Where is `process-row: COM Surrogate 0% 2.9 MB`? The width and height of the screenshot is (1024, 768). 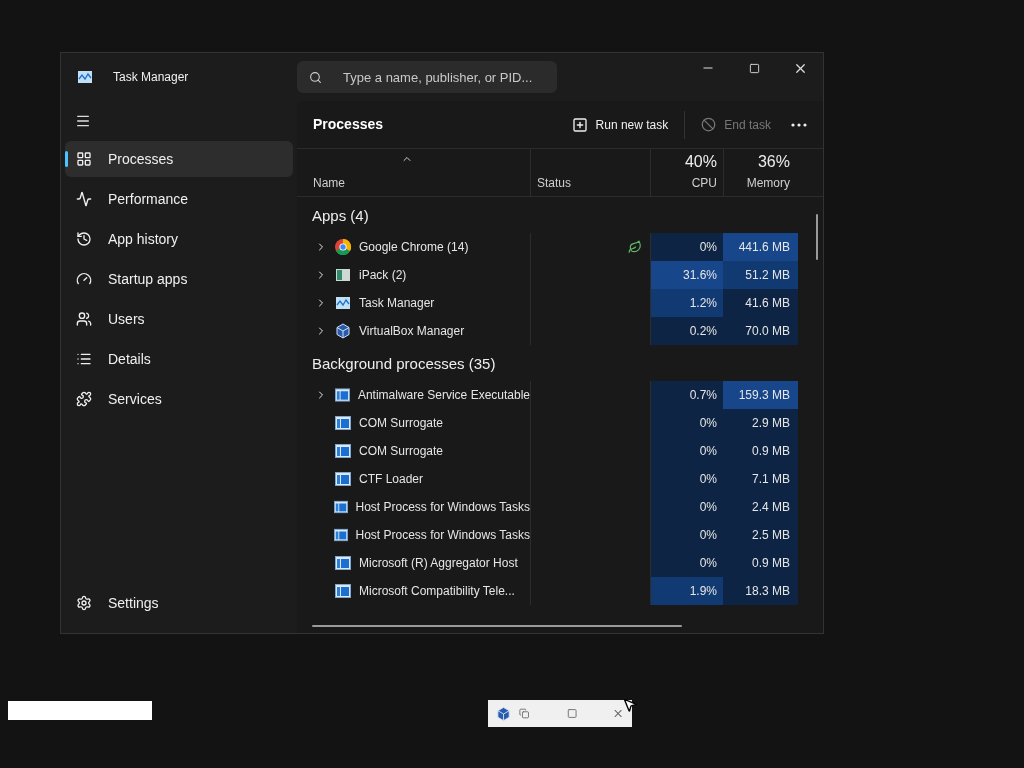 process-row: COM Surrogate 0% 2.9 MB is located at coordinates (567, 423).